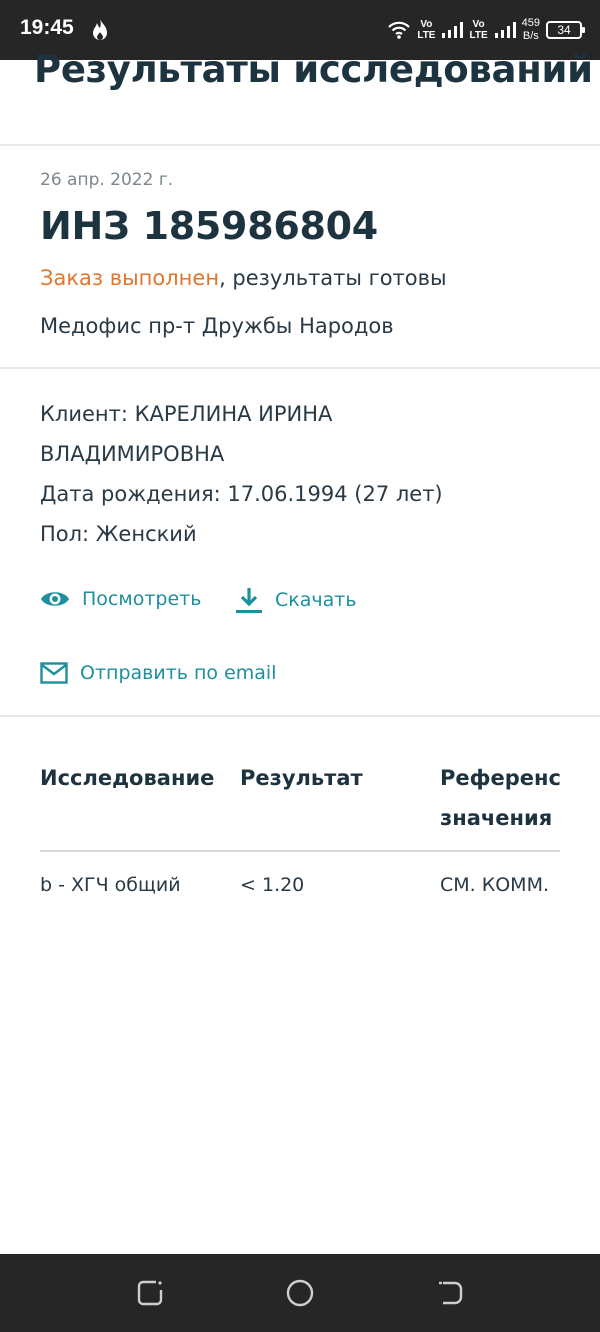 Image resolution: width=600 pixels, height=1332 pixels. Describe the element at coordinates (500, 798) in the screenshot. I see `column-header-reference: Референсі значения` at that location.